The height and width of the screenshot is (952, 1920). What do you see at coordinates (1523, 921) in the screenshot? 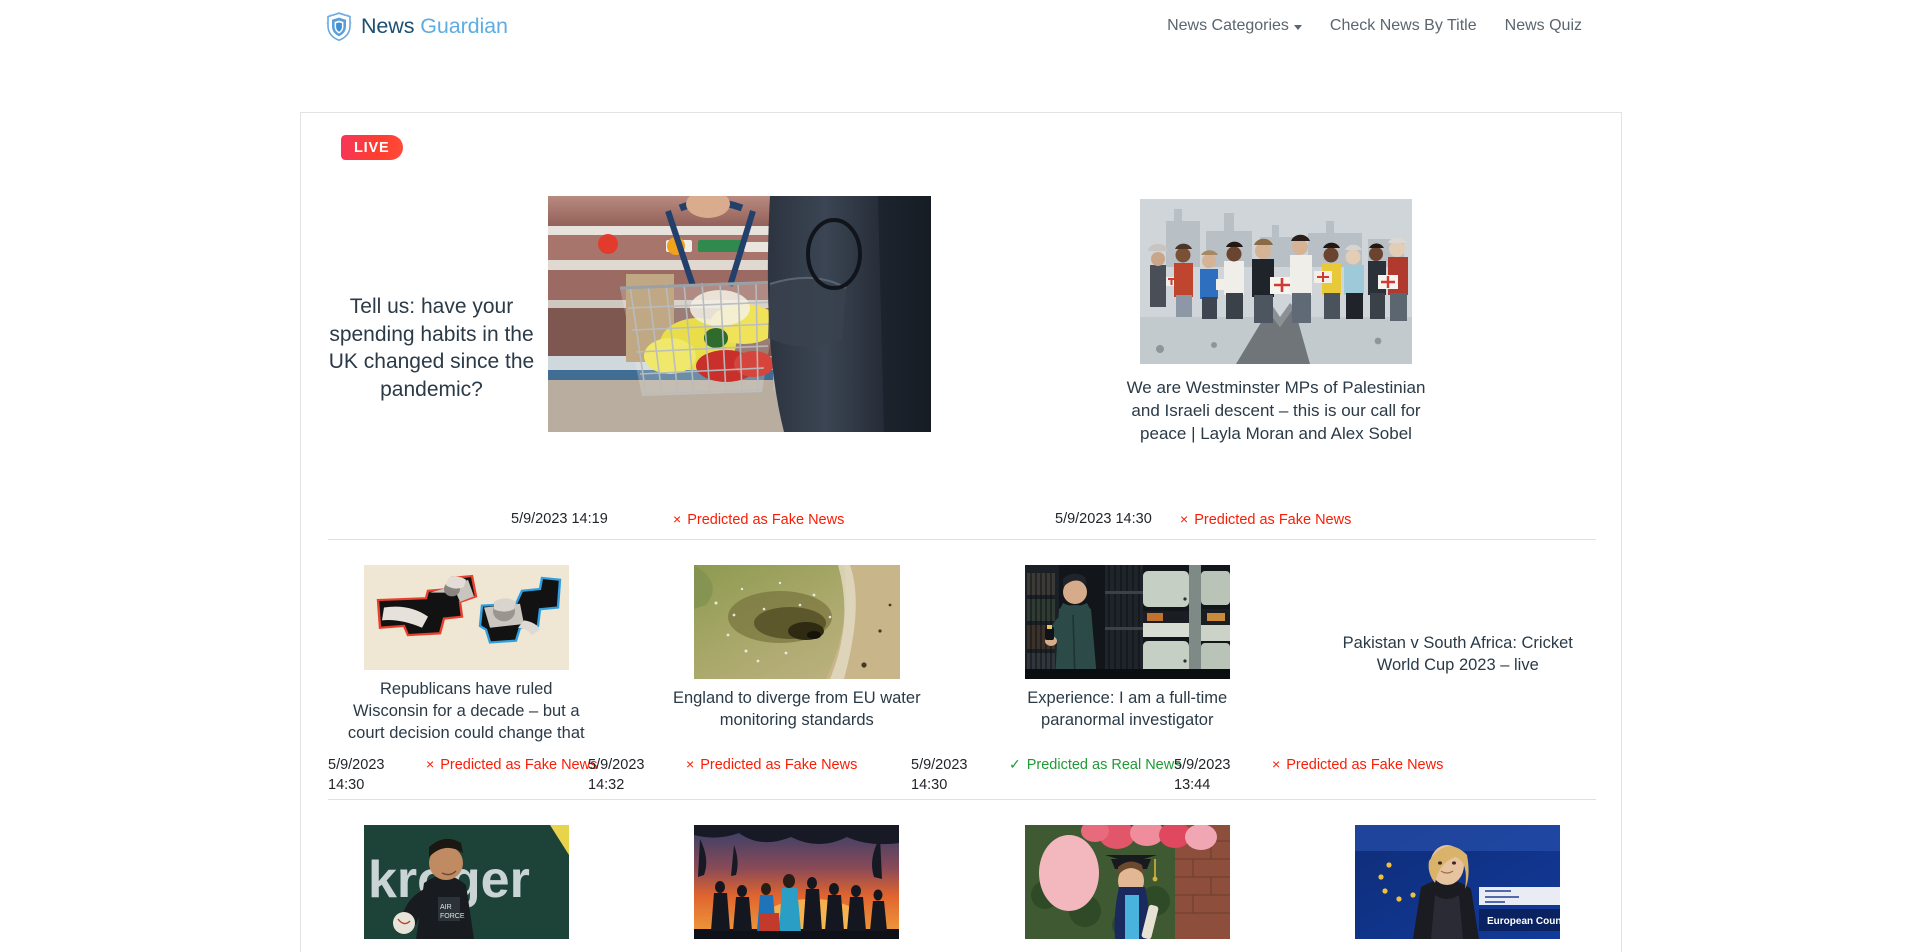
I see `svg-text: European Council` at bounding box center [1523, 921].